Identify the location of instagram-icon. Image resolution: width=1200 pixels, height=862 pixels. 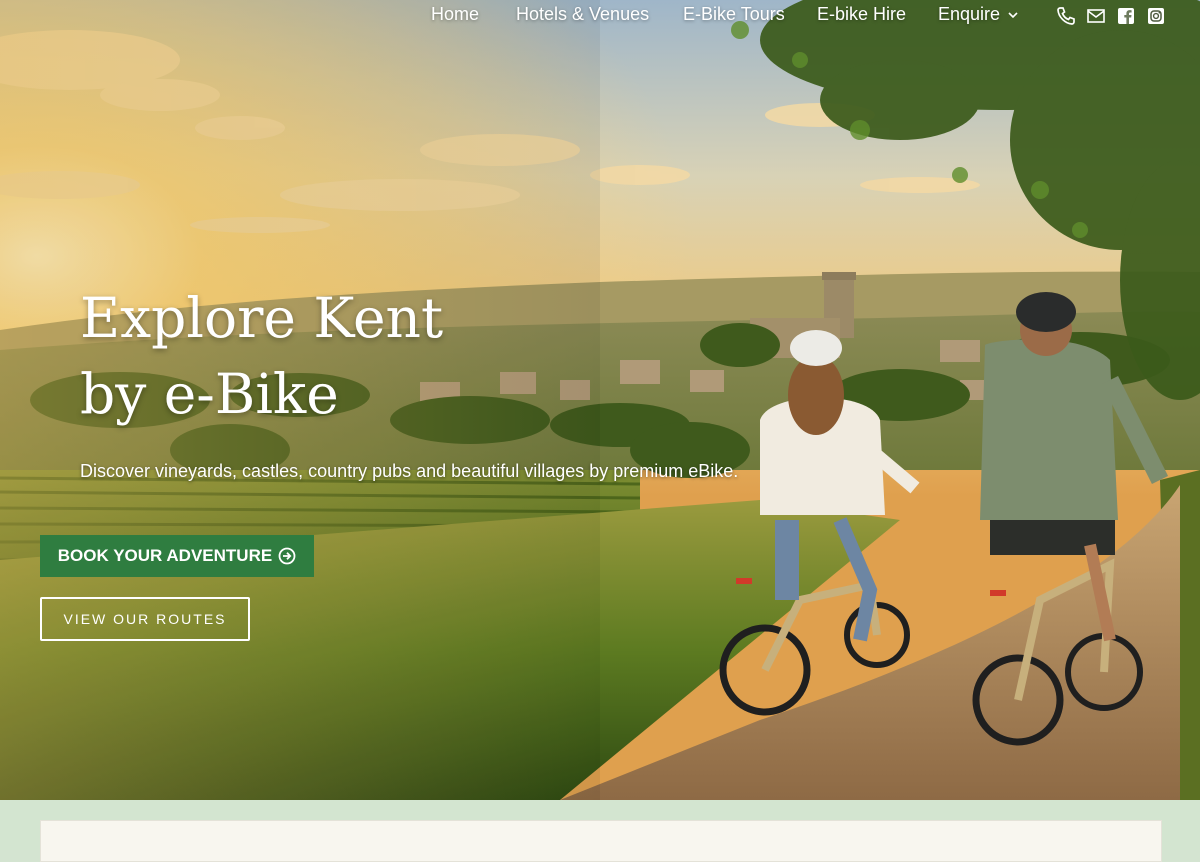
(1156, 16).